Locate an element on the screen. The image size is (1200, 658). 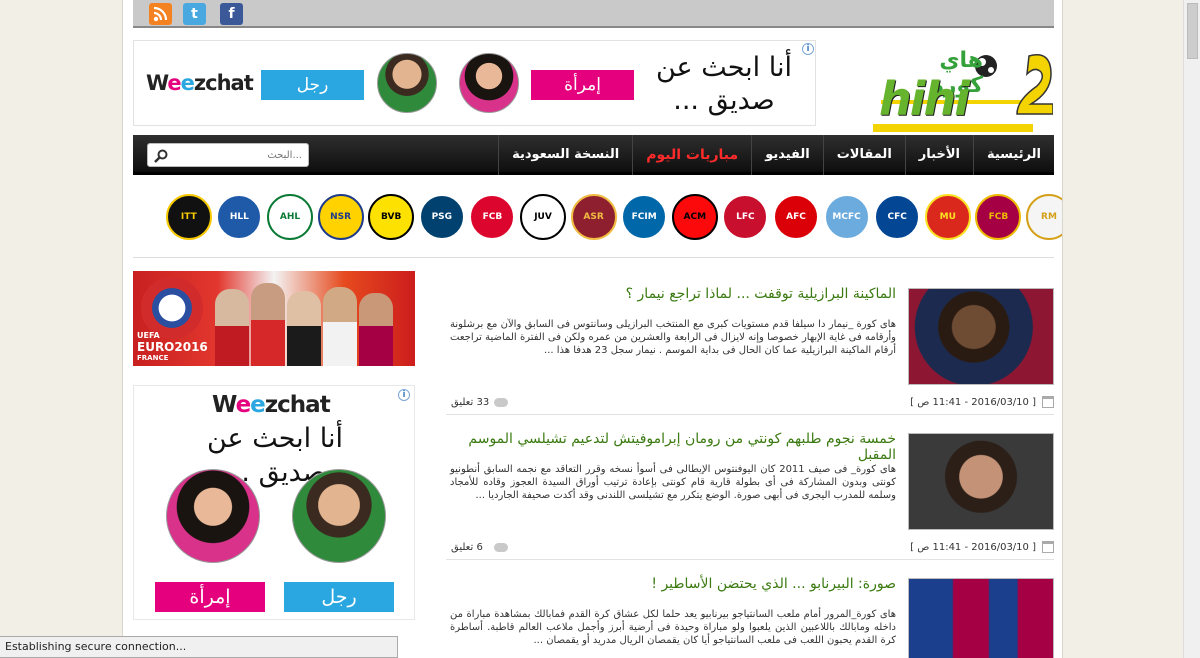
club-abbr: NSR is located at coordinates (341, 217).